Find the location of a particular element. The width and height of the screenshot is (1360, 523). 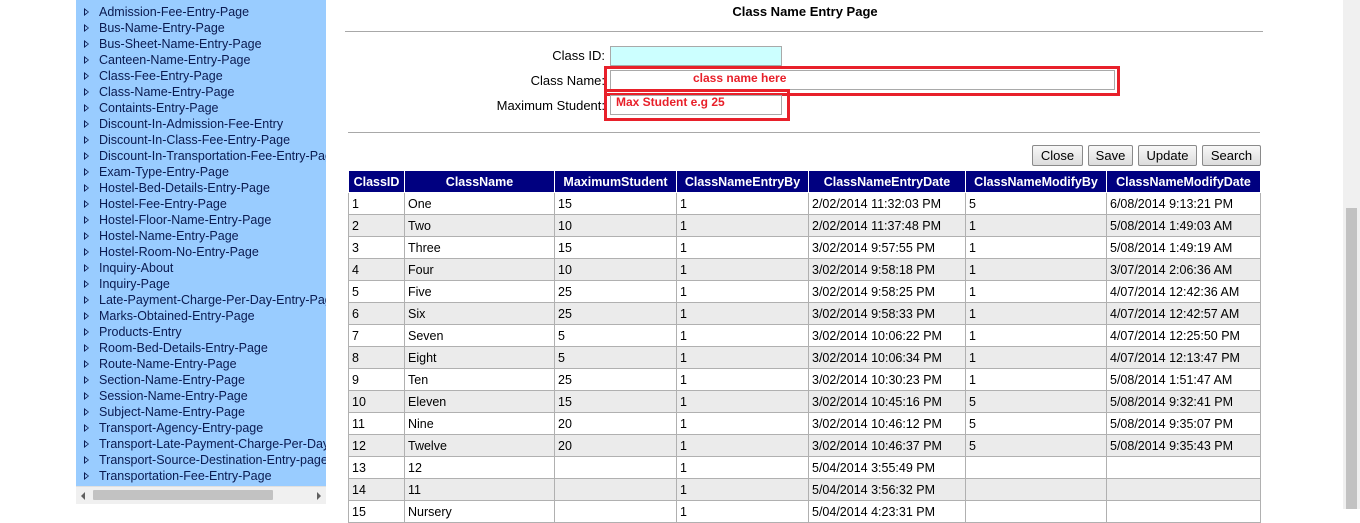

page-vertical-scrollbar is located at coordinates (1351, 254).